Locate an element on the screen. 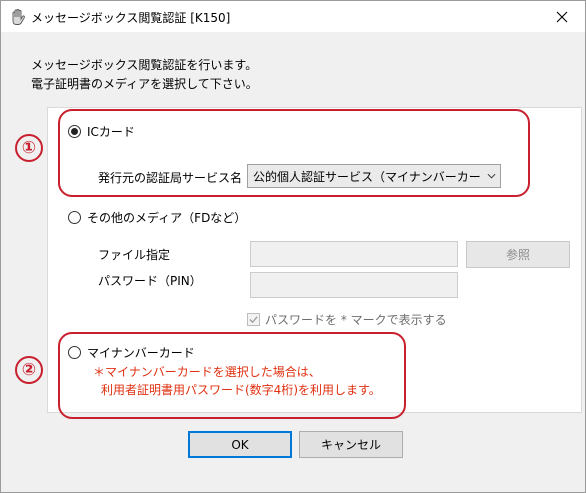  password-label: パスワード（PIN） is located at coordinates (150, 281).